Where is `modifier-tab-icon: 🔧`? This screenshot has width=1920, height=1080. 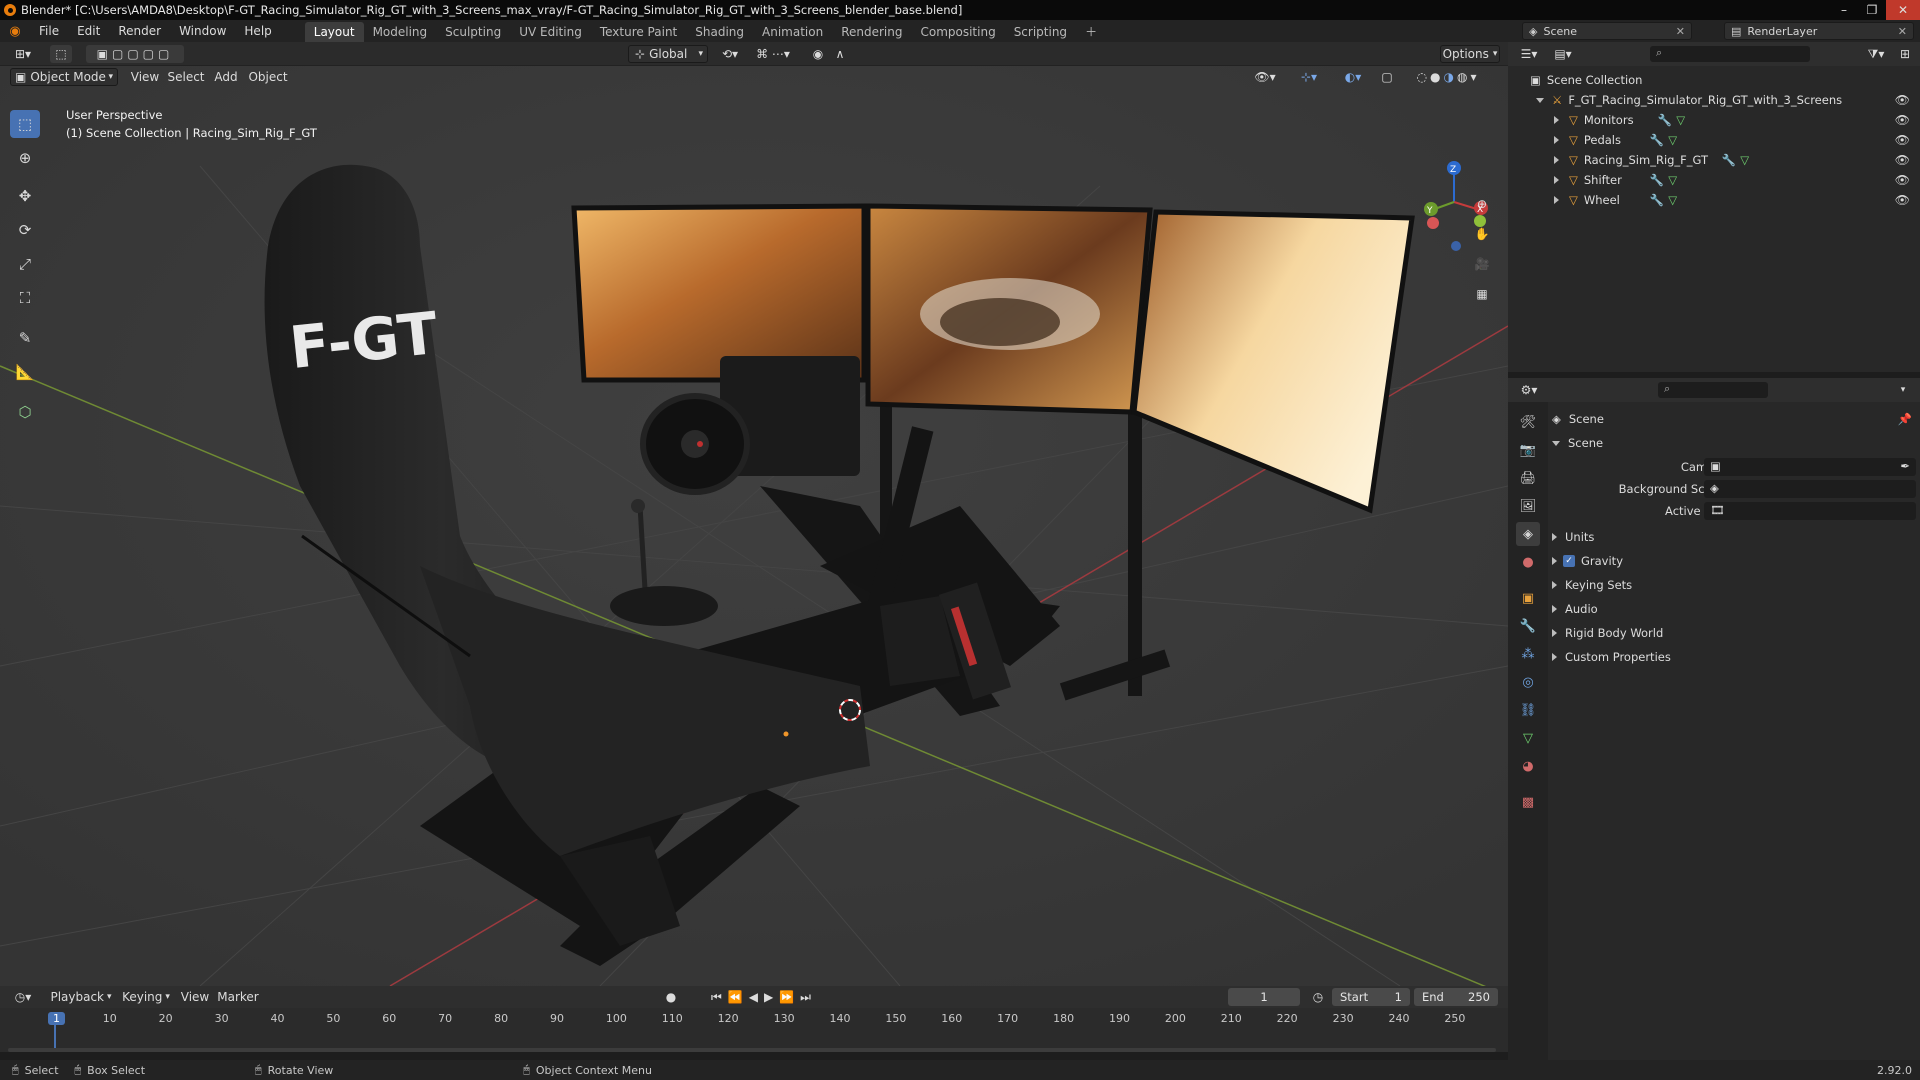 modifier-tab-icon: 🔧 is located at coordinates (1528, 626).